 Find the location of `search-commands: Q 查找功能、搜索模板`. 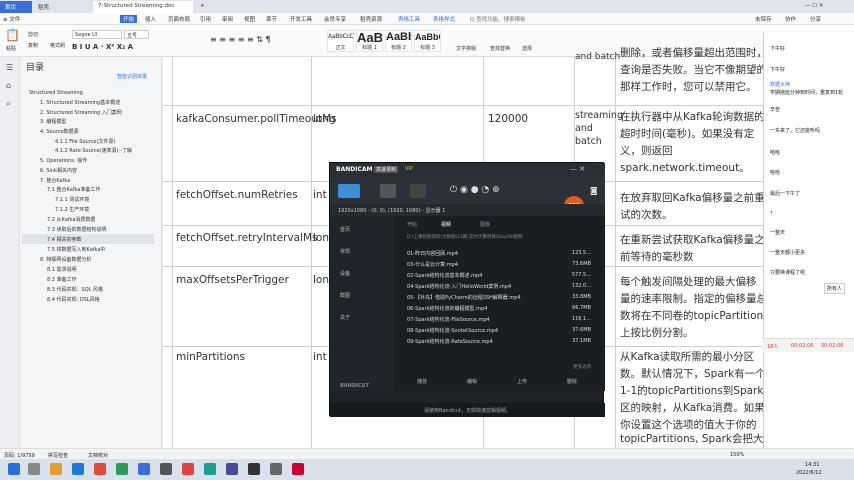

search-commands: Q 查找功能、搜索模板 is located at coordinates (498, 19).